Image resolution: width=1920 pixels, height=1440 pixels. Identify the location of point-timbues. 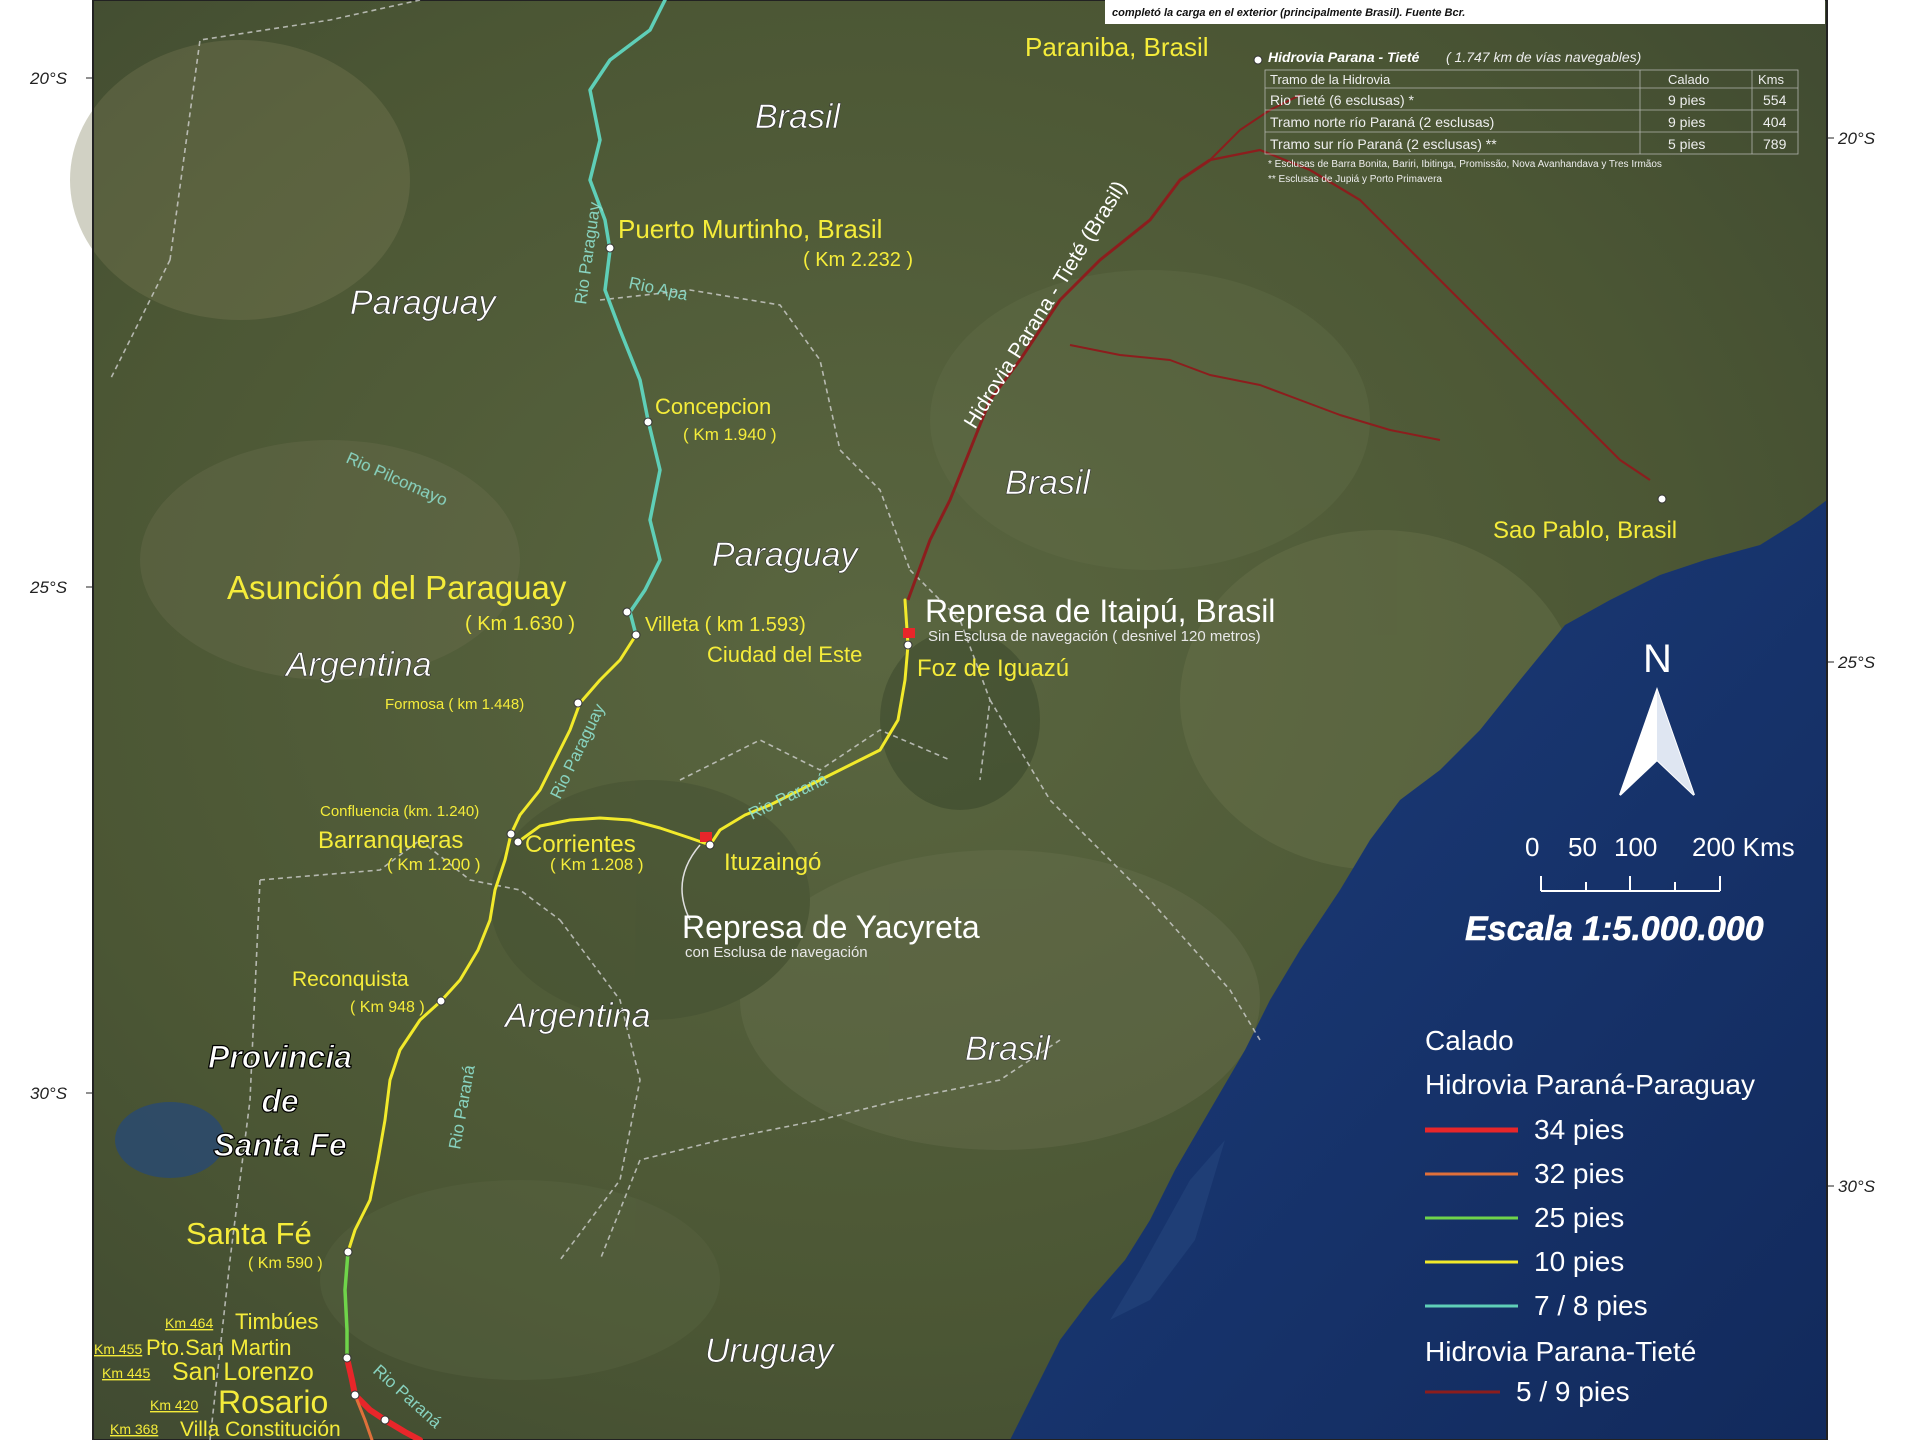
(347, 1358).